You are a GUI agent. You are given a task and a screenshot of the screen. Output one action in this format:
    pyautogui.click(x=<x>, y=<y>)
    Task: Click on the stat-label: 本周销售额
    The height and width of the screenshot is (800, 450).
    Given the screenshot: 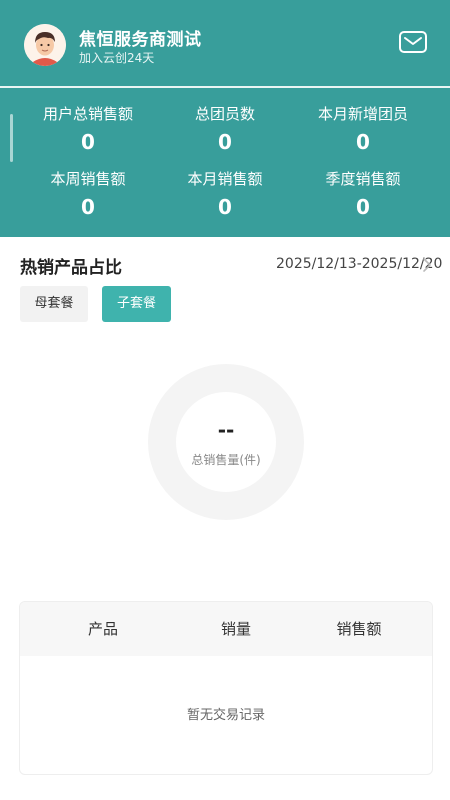 What is the action you would take?
    pyautogui.click(x=88, y=179)
    